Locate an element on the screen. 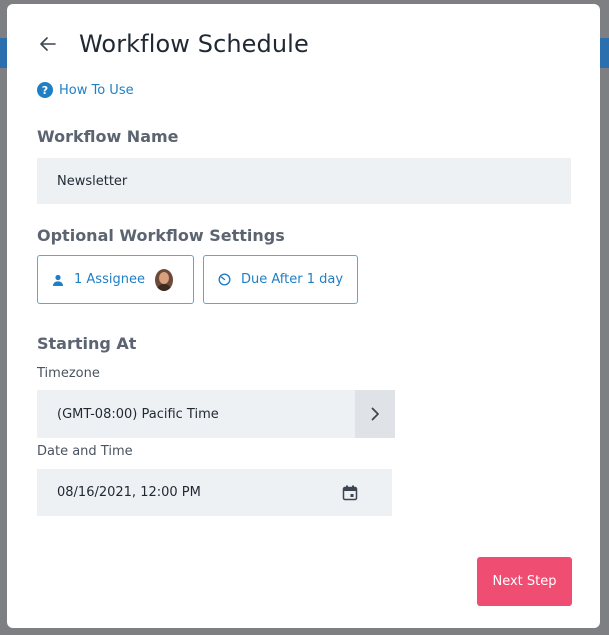 This screenshot has width=609, height=635. datetime-label: Date and Time is located at coordinates (85, 451).